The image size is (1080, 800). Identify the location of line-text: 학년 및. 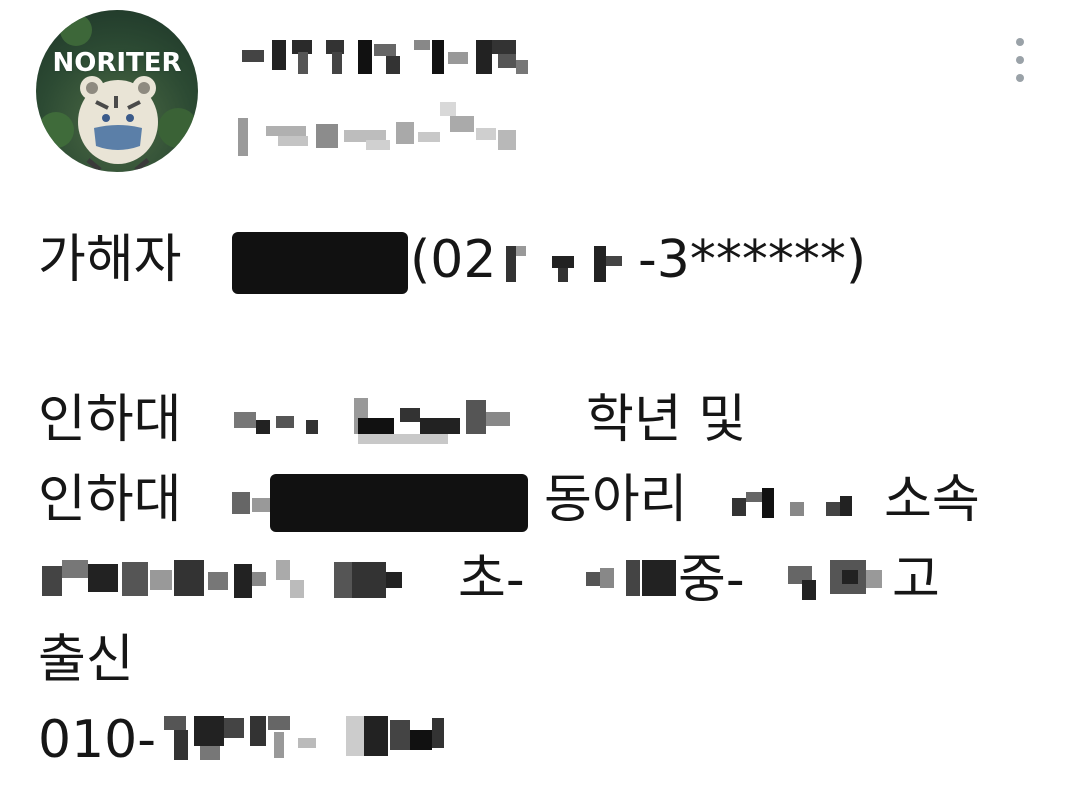
(666, 420).